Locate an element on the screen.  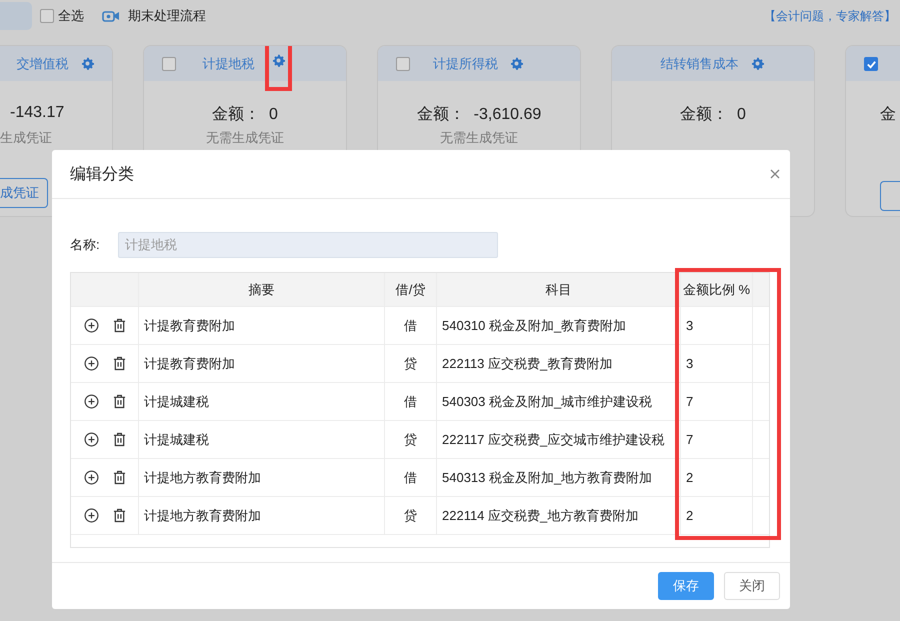
close-icon is located at coordinates (775, 174).